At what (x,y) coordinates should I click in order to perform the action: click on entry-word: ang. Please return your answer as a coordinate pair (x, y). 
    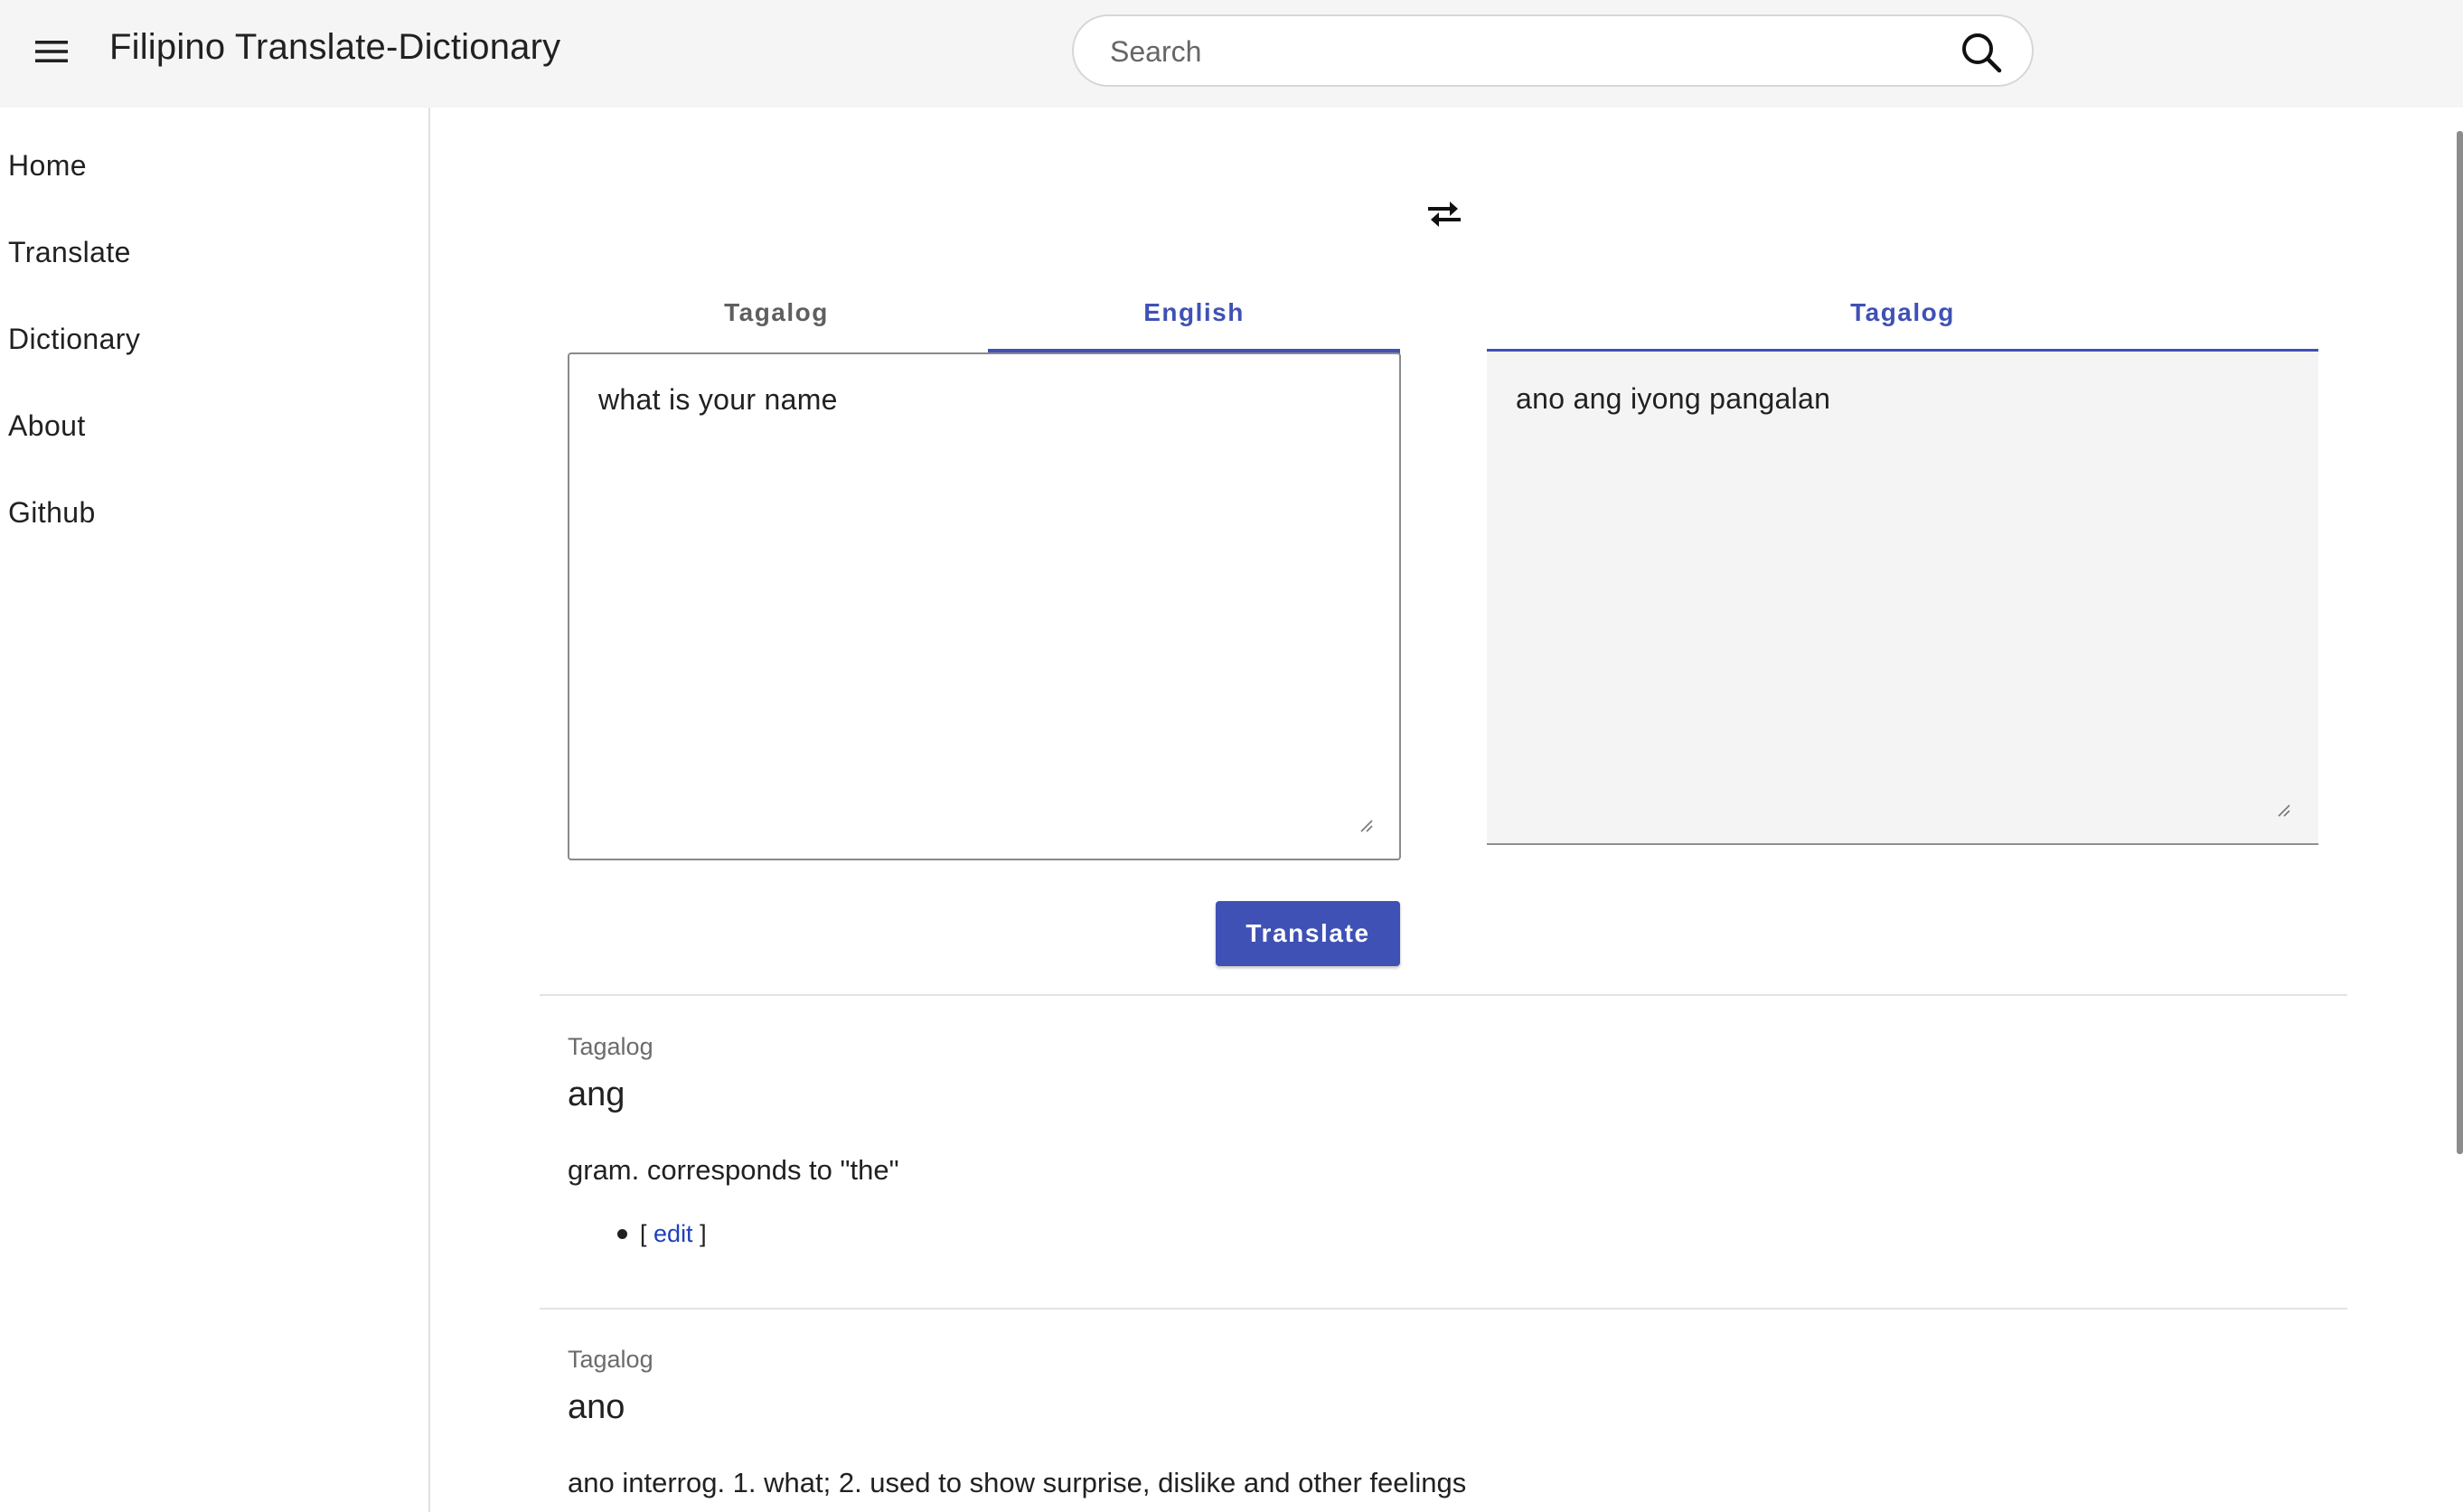
    Looking at the image, I should click on (596, 1094).